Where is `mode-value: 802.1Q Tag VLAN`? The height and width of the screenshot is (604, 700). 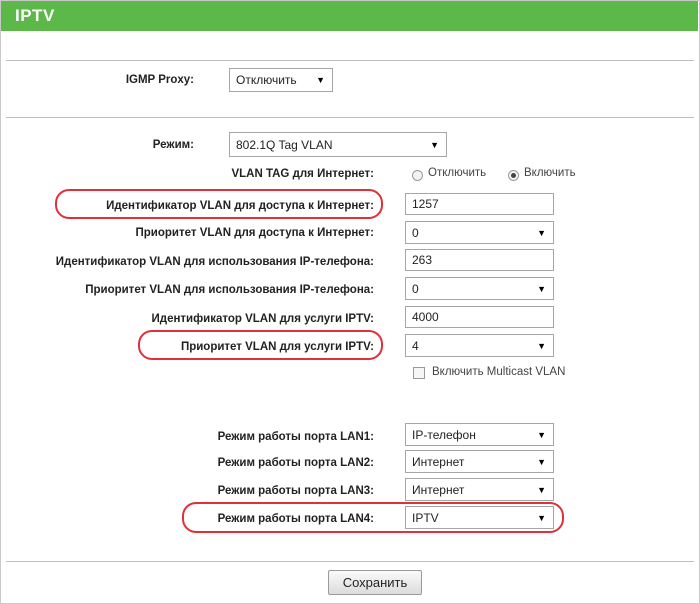 mode-value: 802.1Q Tag VLAN is located at coordinates (284, 144).